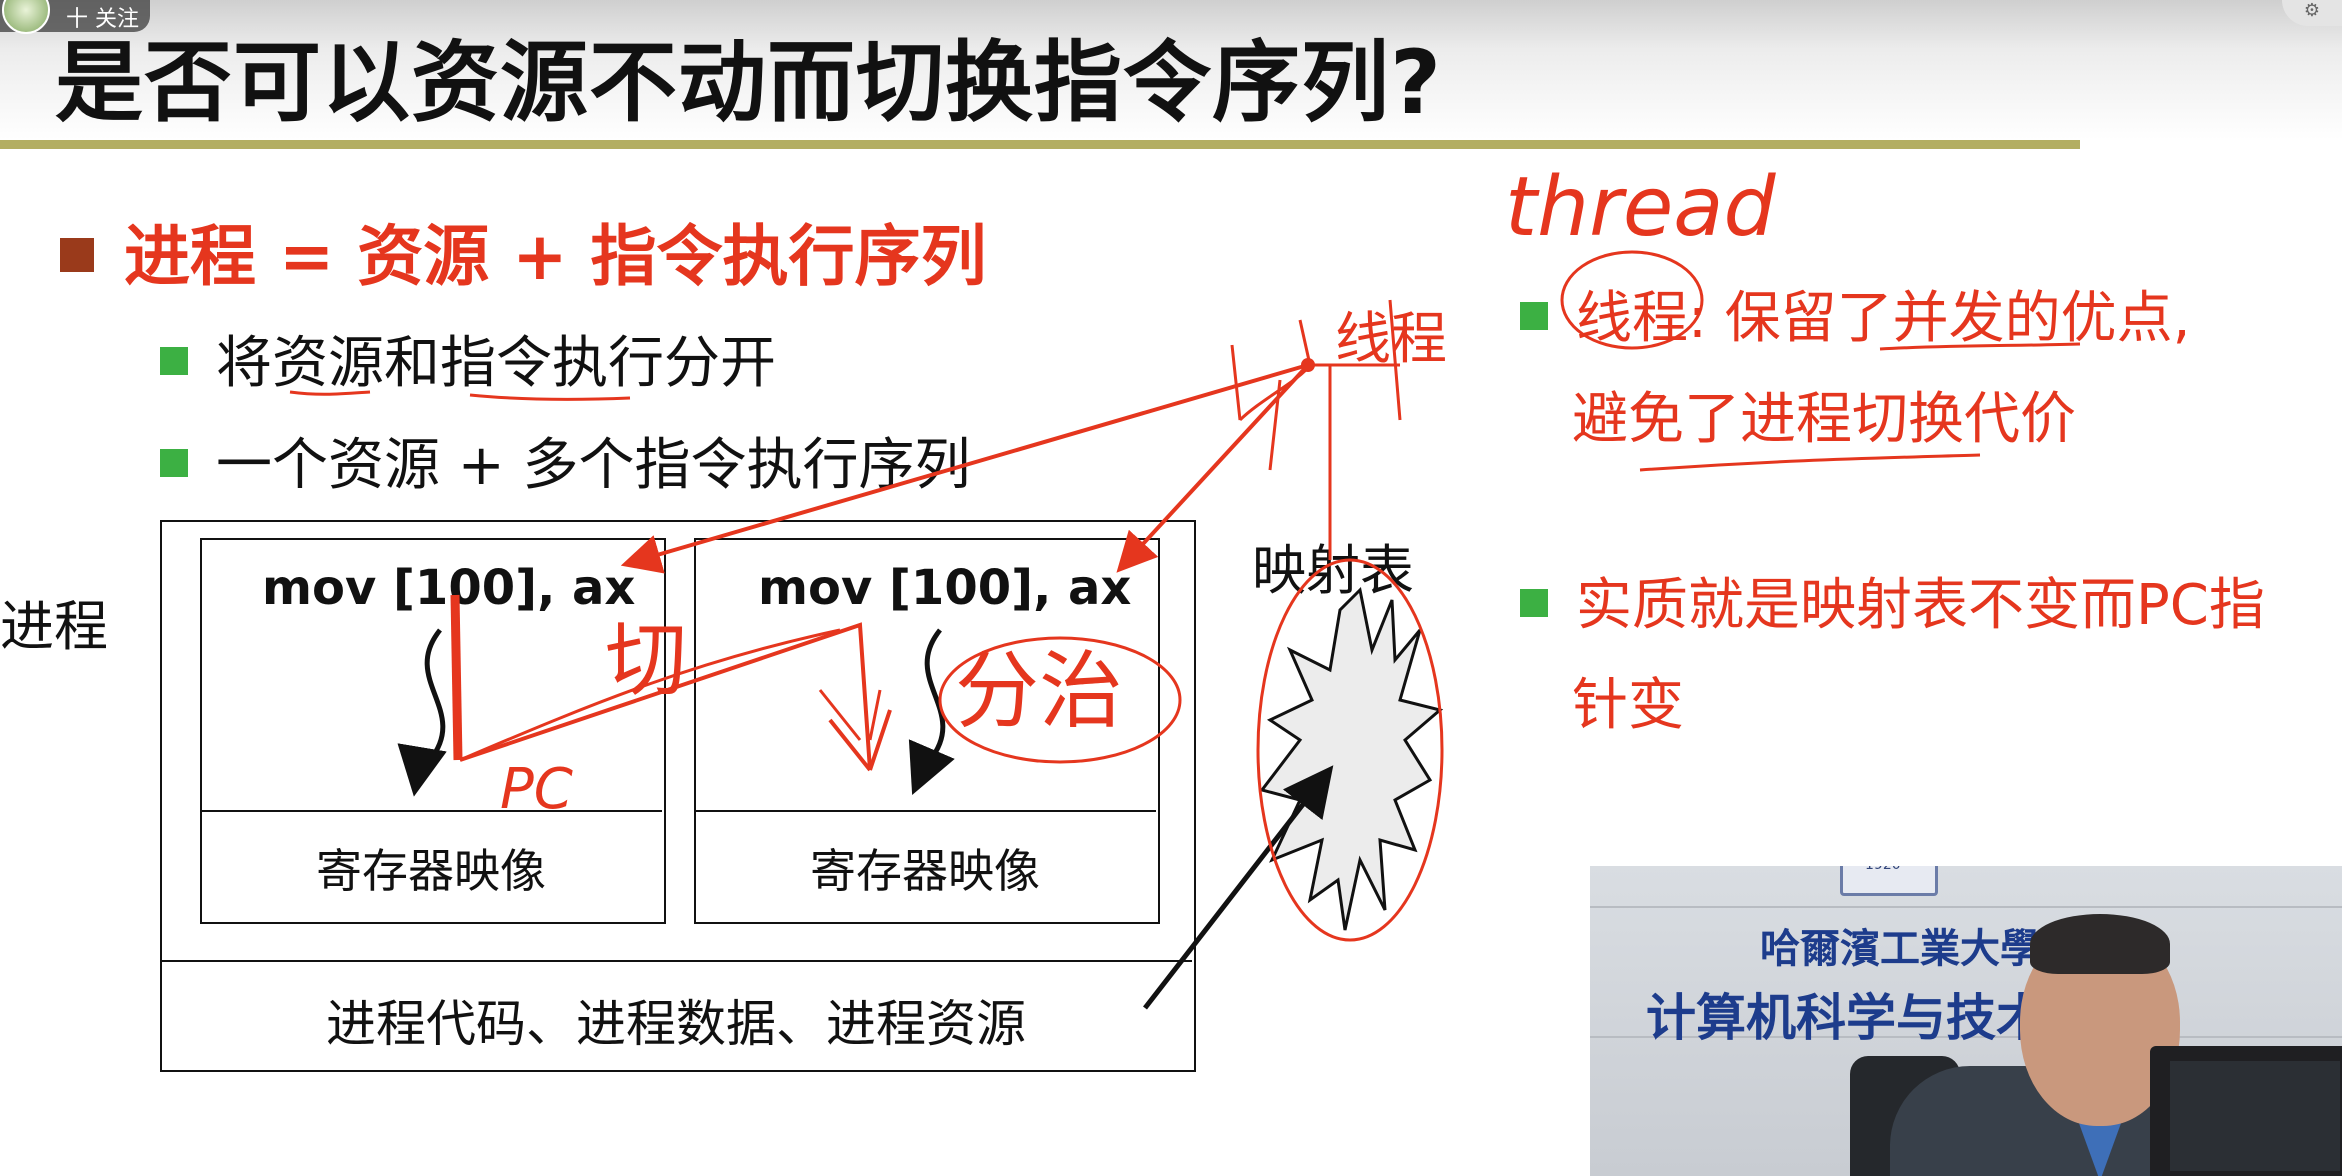 This screenshot has height=1176, width=2342. I want to click on lecturer-hair, so click(2100, 944).